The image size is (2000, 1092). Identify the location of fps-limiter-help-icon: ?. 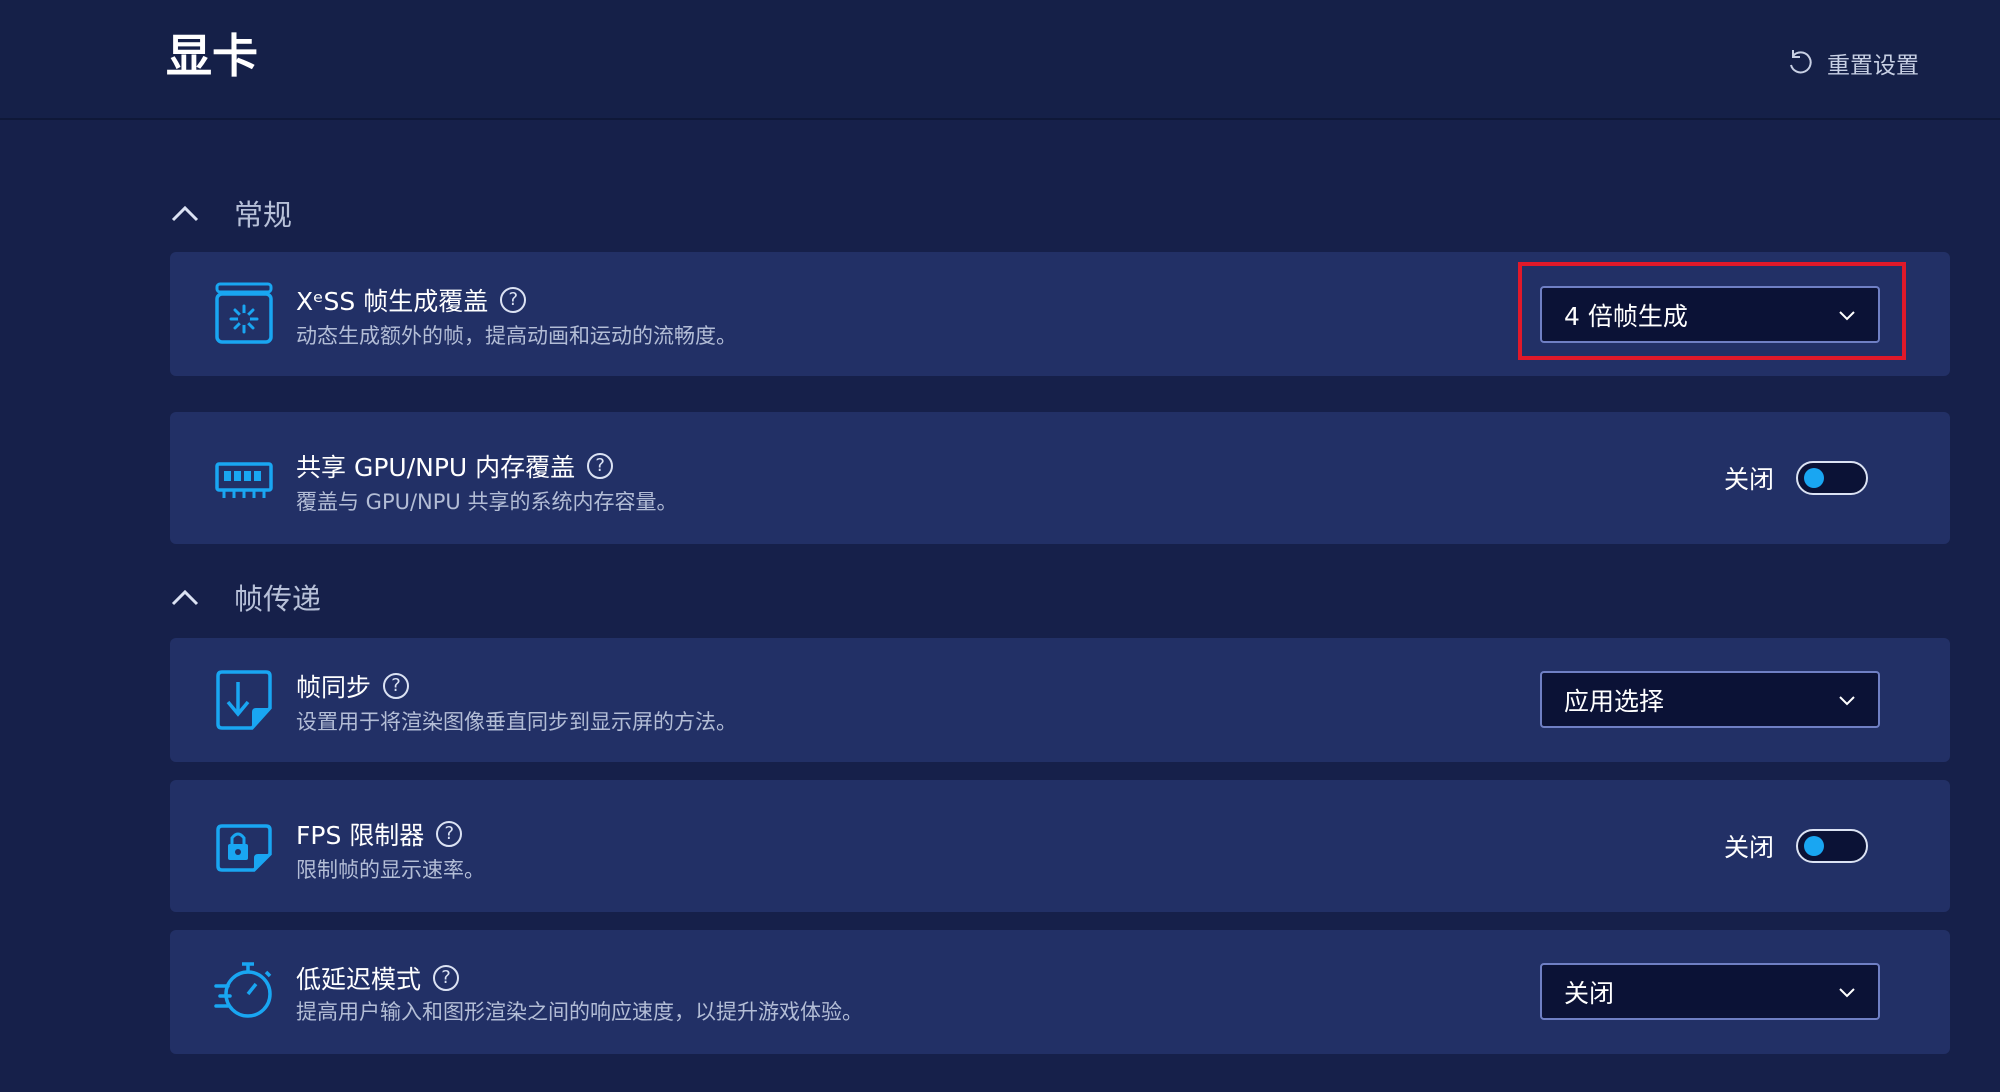
(449, 834).